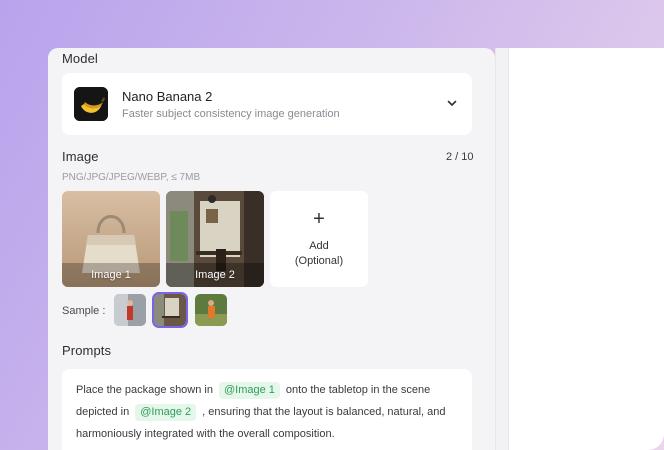 Image resolution: width=664 pixels, height=450 pixels. Describe the element at coordinates (111, 239) in the screenshot. I see `image-tile-1: Image 1` at that location.